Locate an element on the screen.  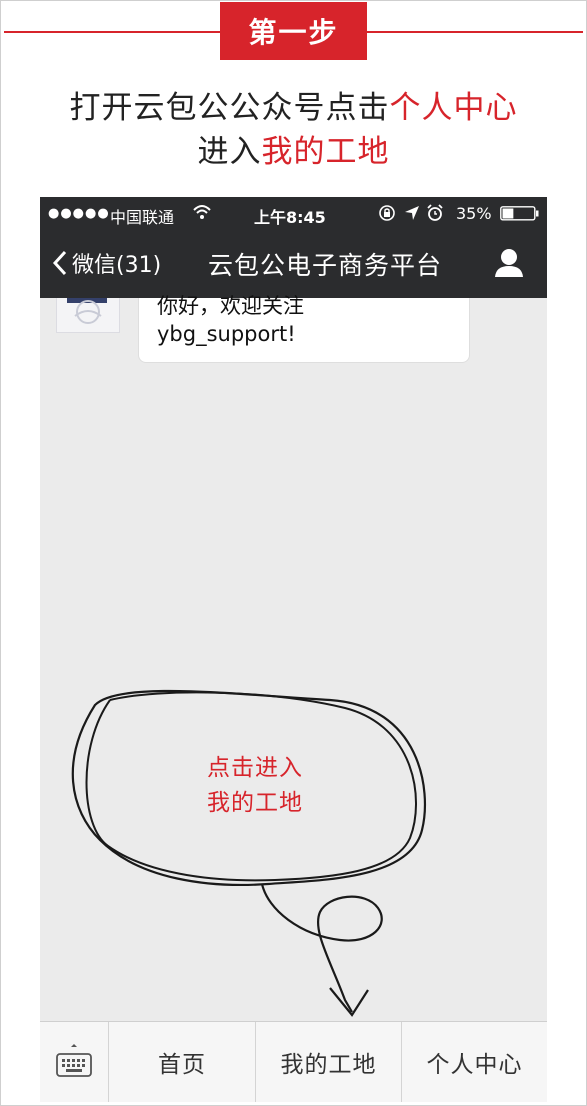
message-bubble: 你好，欢迎关注 ybg_support! is located at coordinates (304, 328).